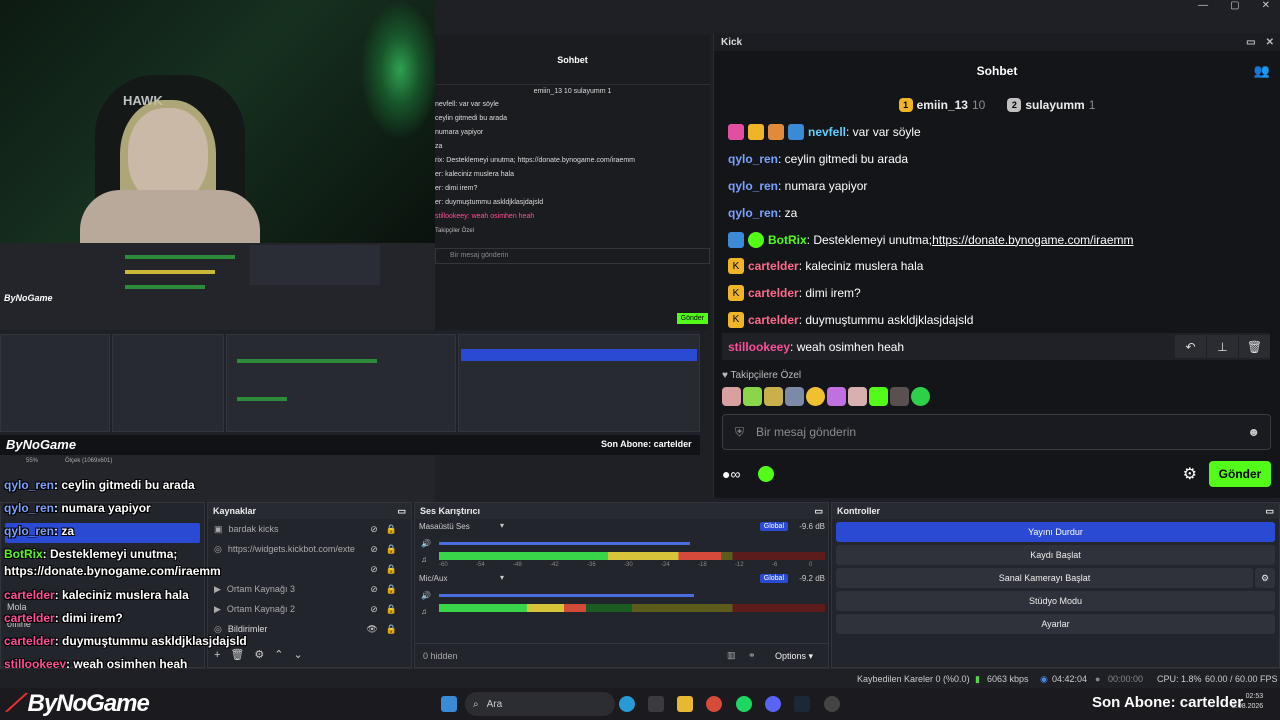 The width and height of the screenshot is (1280, 720). I want to click on leader-name: emiin_13, so click(942, 104).